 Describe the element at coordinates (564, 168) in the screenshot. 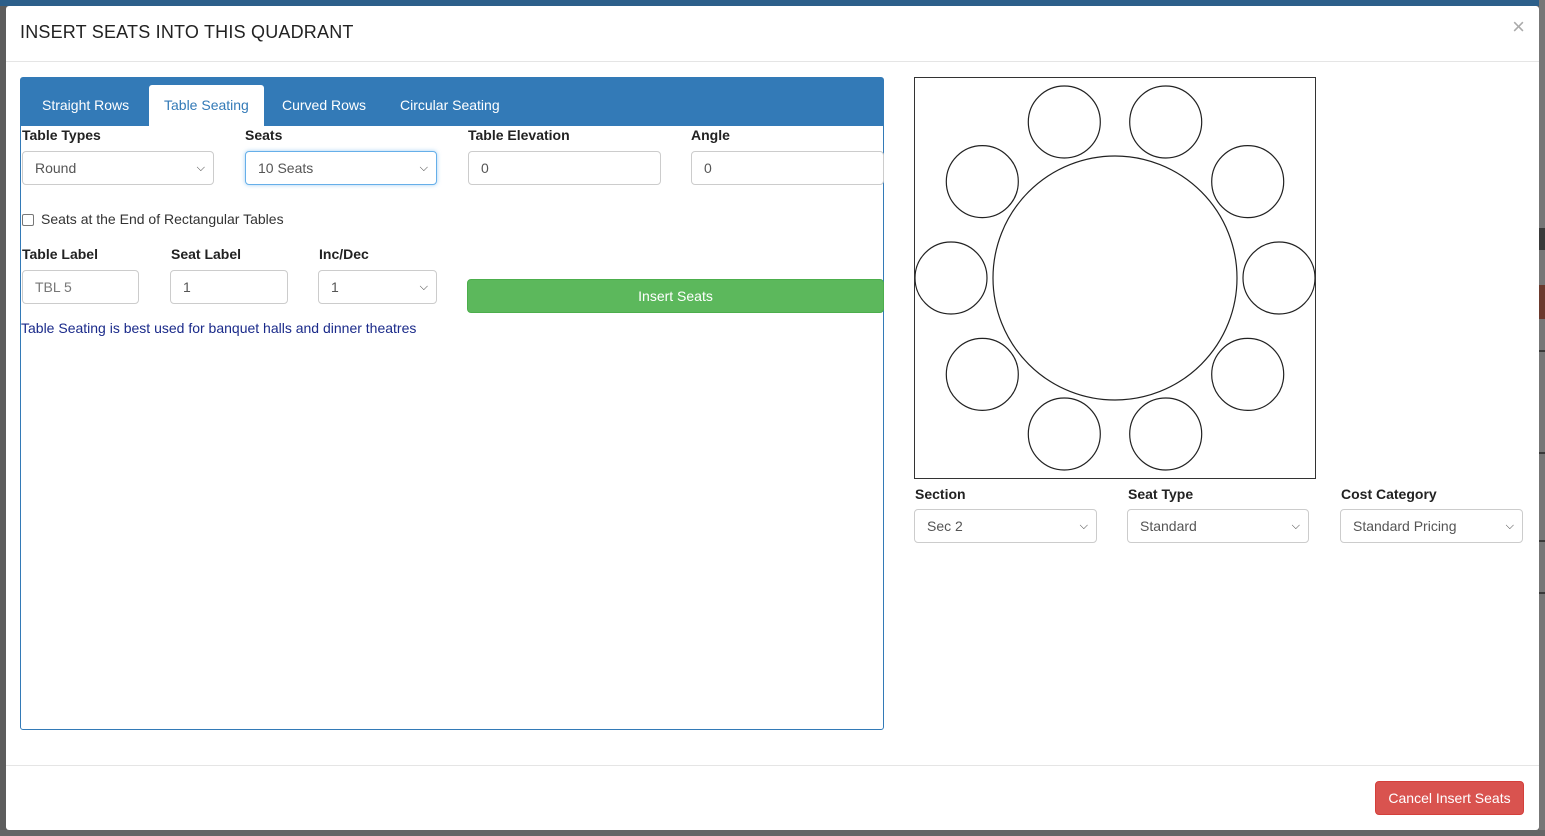

I see `table-elevation-input: 0` at that location.